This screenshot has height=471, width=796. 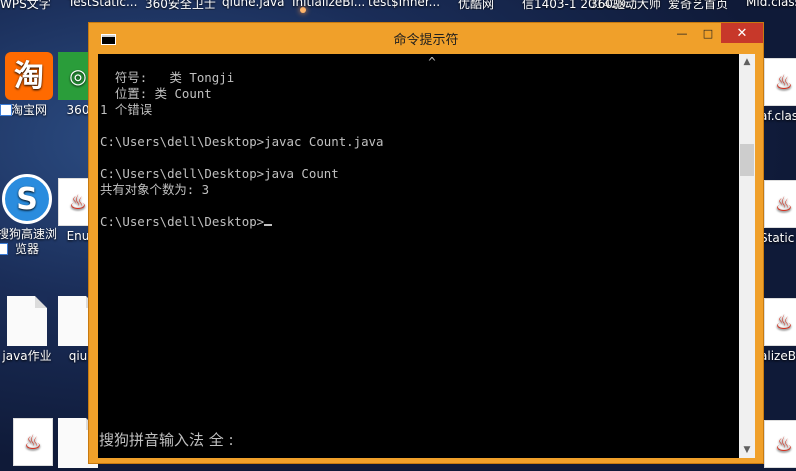 I want to click on console-line: ^, so click(x=268, y=61).